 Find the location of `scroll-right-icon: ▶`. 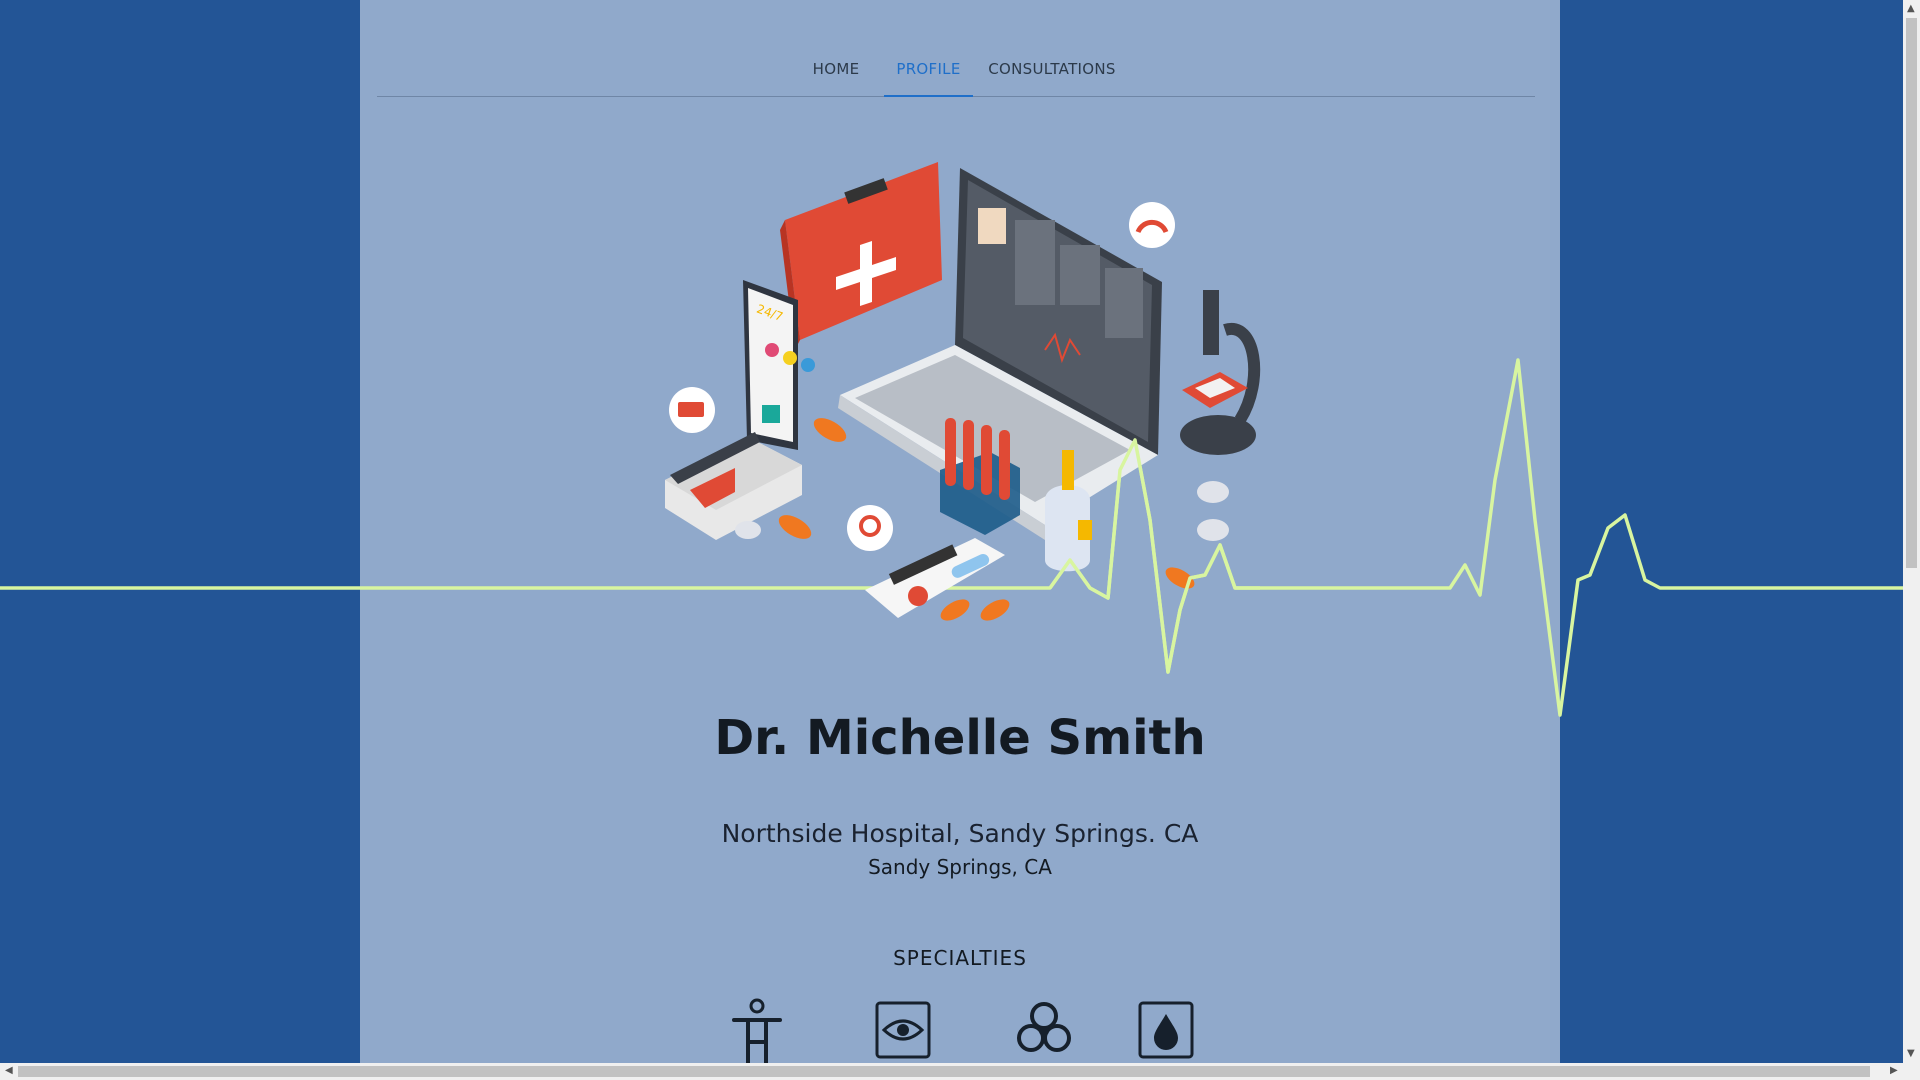

scroll-right-icon: ▶ is located at coordinates (1894, 1070).